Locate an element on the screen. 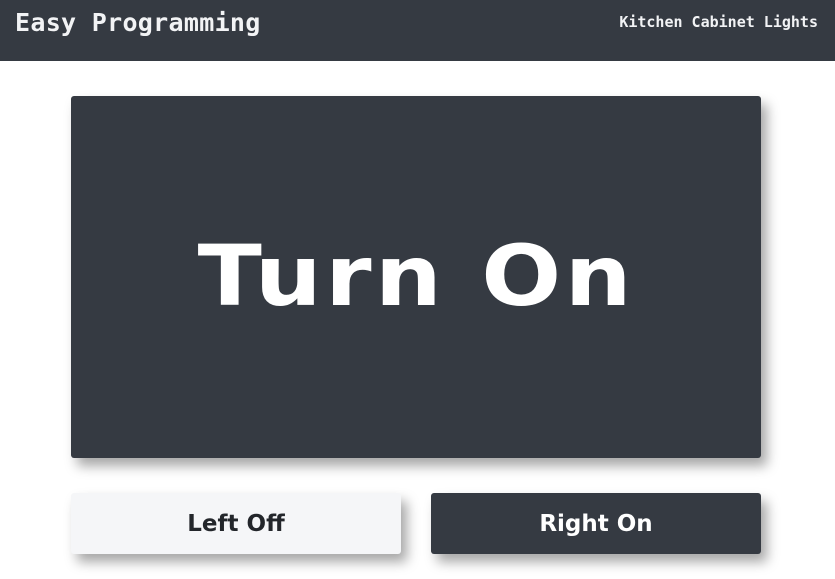 The height and width of the screenshot is (579, 835). right-on-label: Right On is located at coordinates (596, 523).